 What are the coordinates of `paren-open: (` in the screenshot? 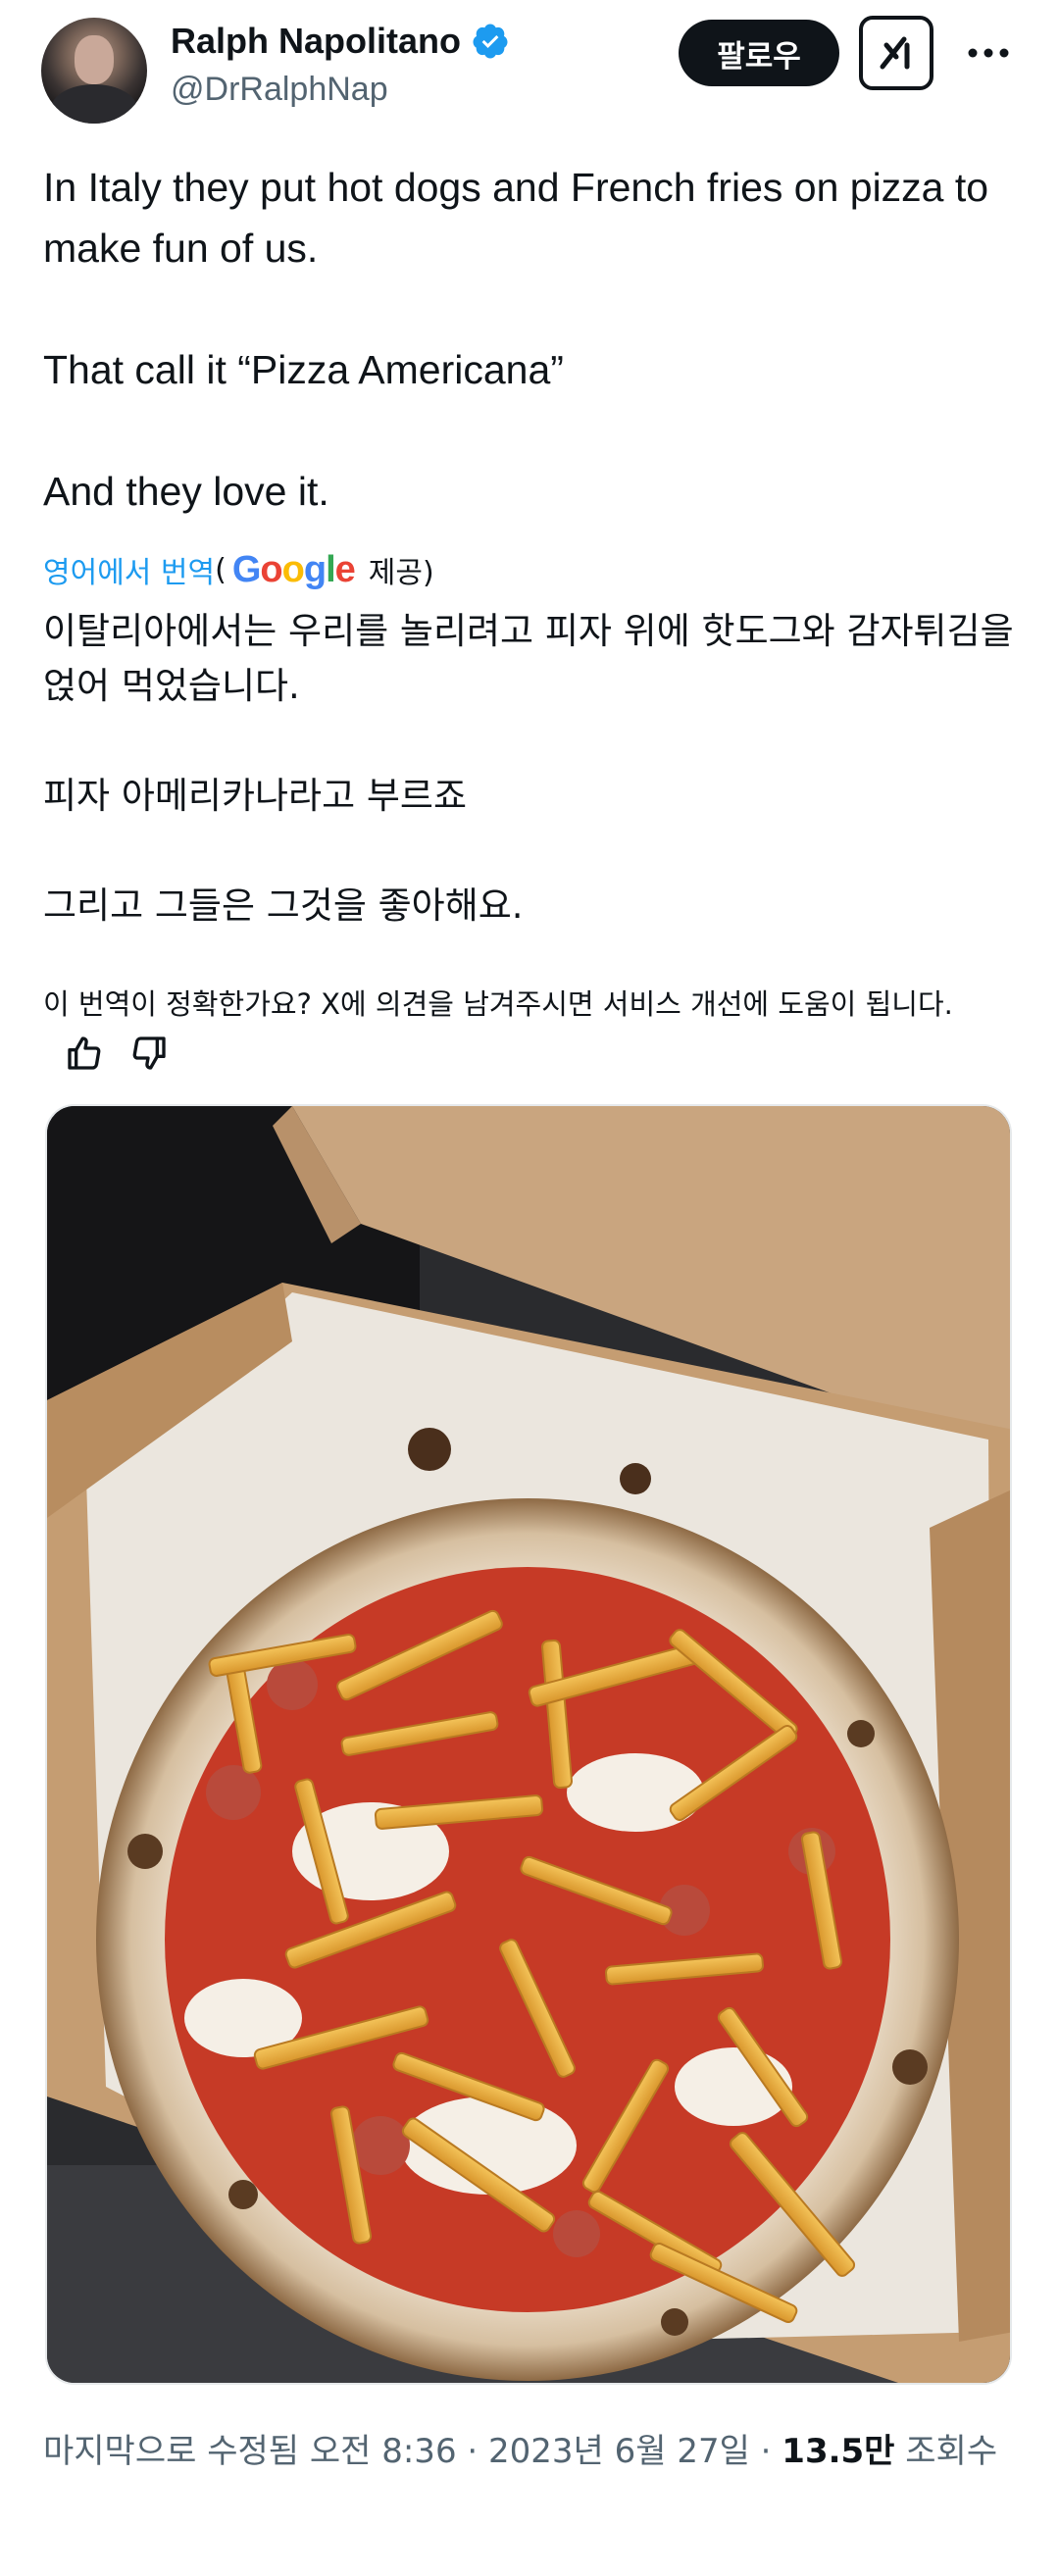 It's located at (221, 570).